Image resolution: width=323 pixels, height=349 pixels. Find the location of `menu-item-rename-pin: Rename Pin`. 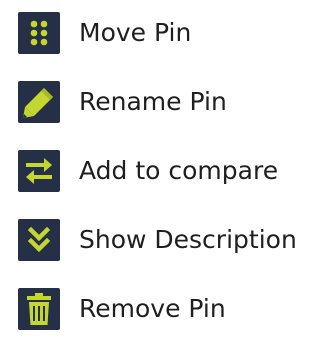

menu-item-rename-pin: Rename Pin is located at coordinates (161, 103).